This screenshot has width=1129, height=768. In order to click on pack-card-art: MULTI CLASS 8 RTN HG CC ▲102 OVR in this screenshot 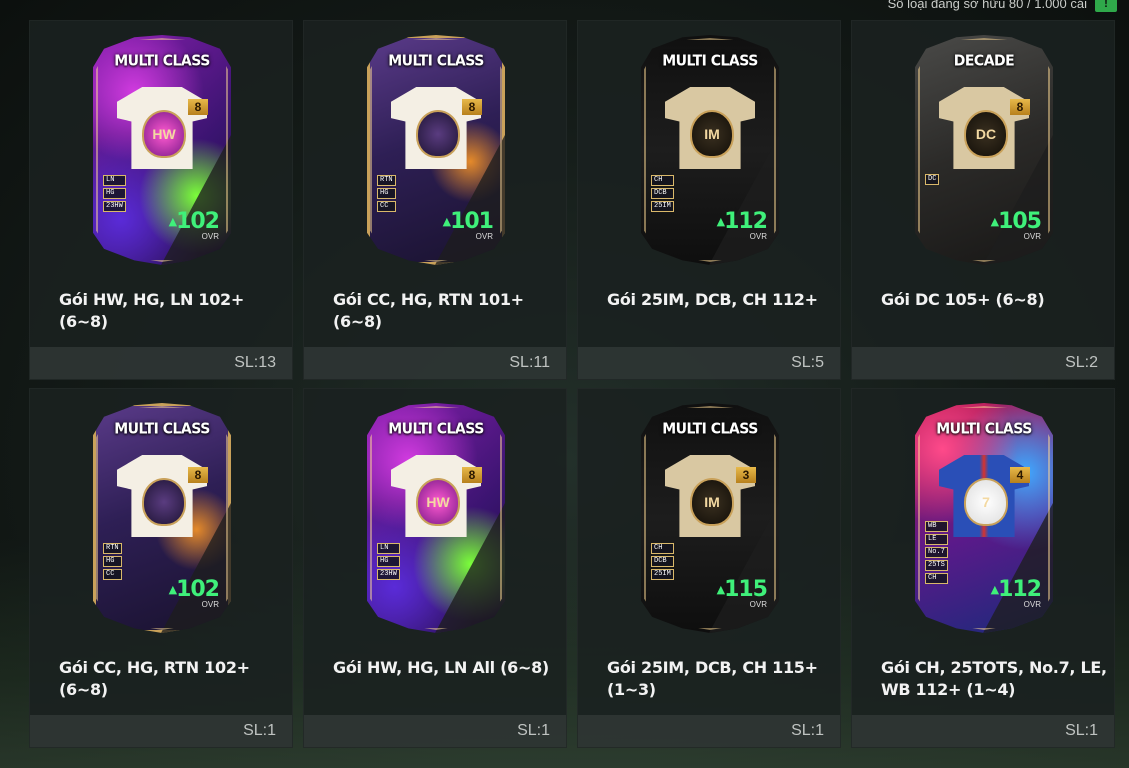, I will do `click(162, 518)`.